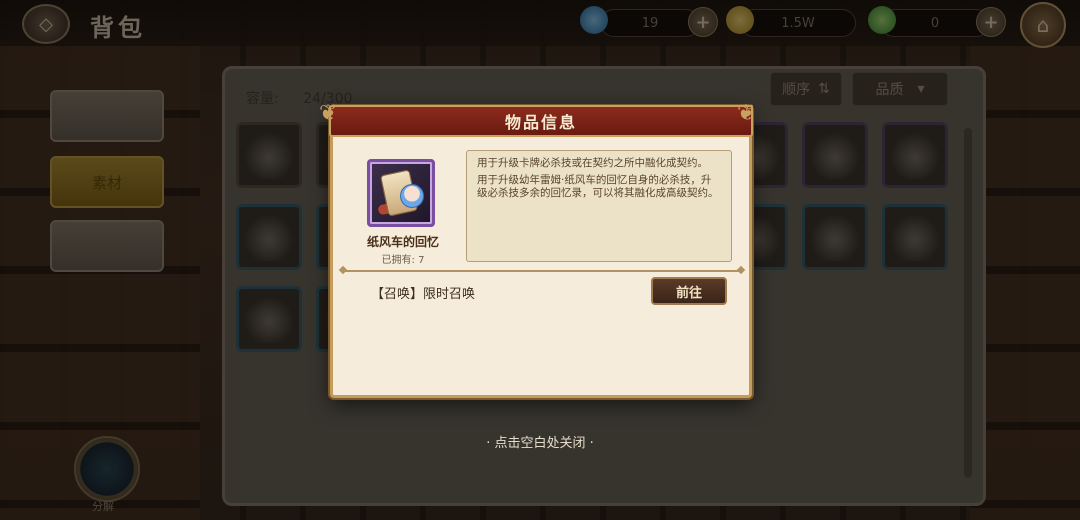 The width and height of the screenshot is (1080, 520). I want to click on corner-ornament-right-icon: ❦, so click(746, 113).